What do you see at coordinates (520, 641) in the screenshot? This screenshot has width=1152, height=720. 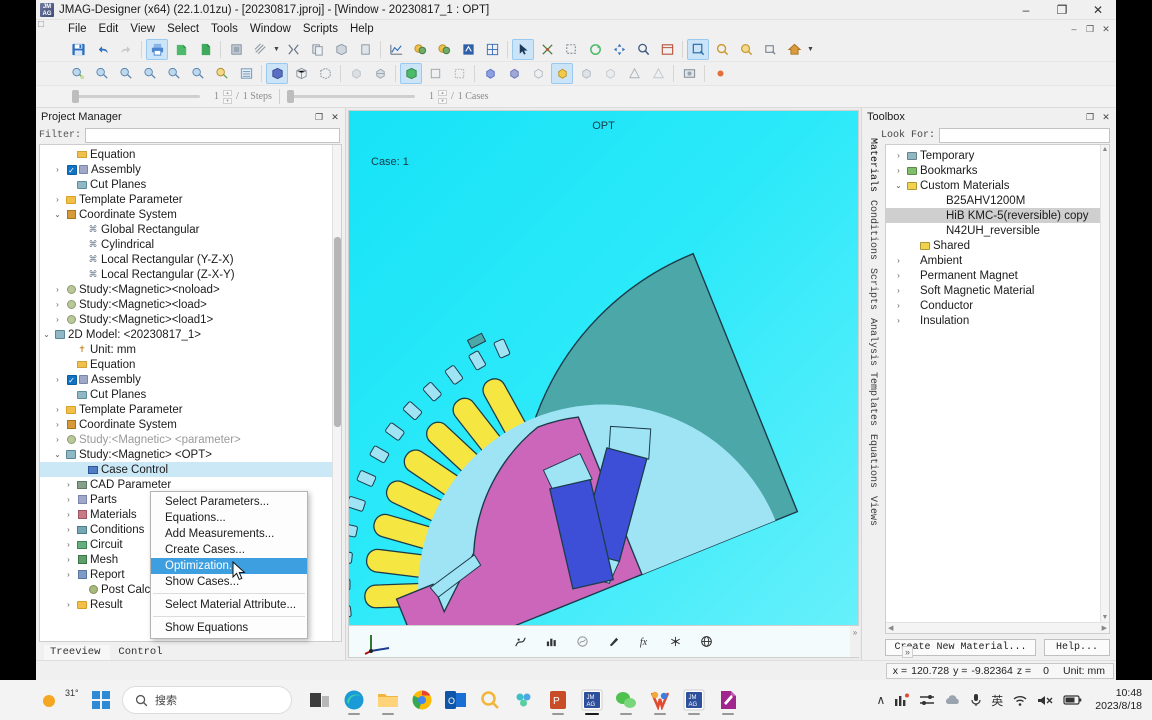 I see `contour-plot-icon` at bounding box center [520, 641].